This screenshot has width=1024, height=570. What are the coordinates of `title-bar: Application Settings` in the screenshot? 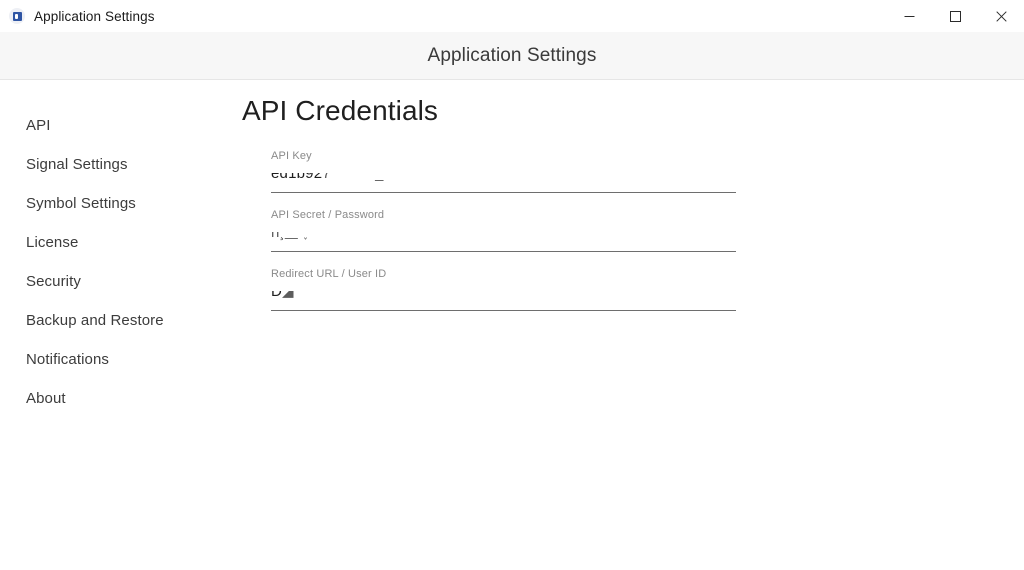 It's located at (512, 16).